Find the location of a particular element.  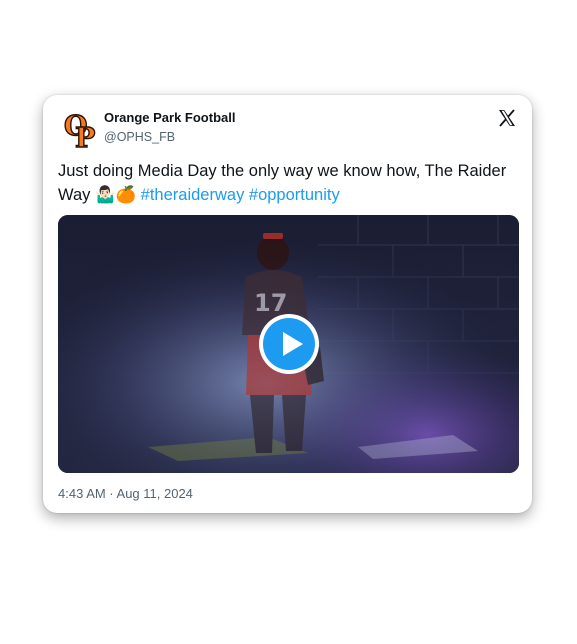

play-icon is located at coordinates (289, 344).